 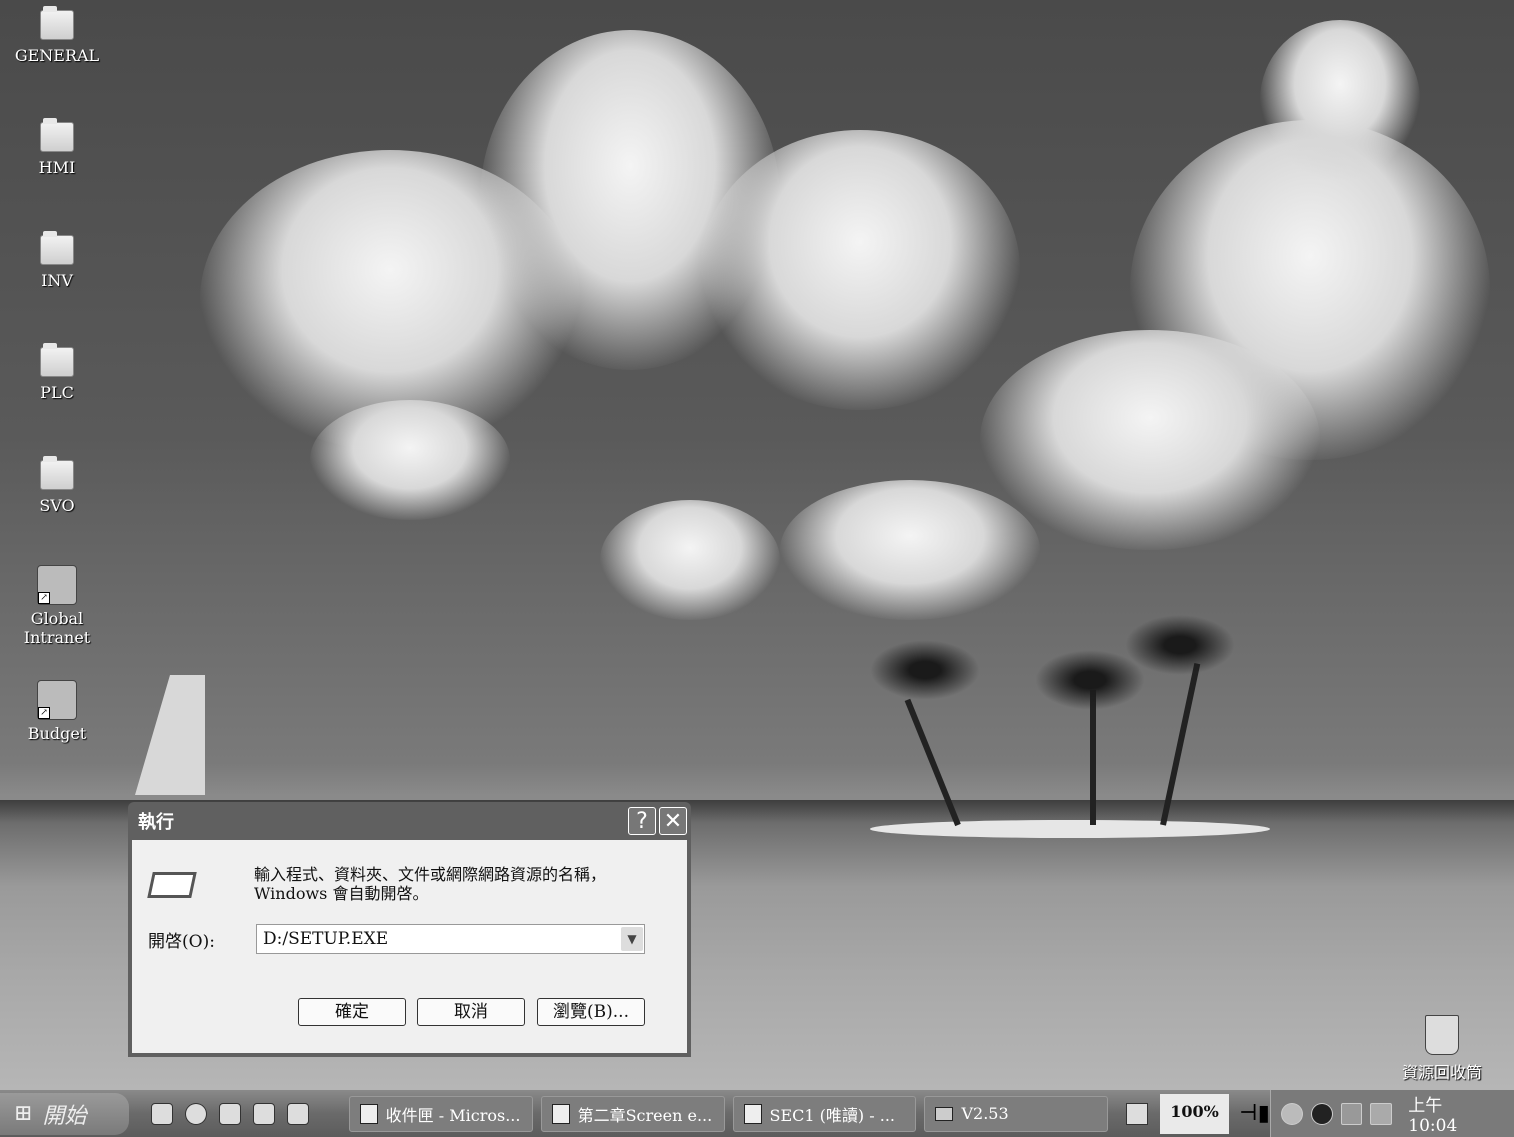 I want to click on dialog-title: 執行, so click(x=156, y=822).